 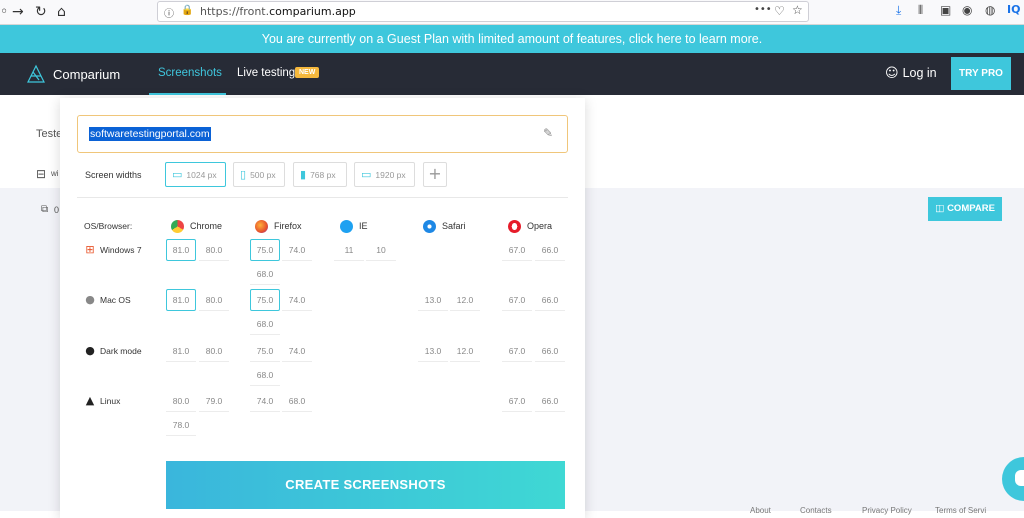 I want to click on ruler-icon: ⊟, so click(x=41, y=174).